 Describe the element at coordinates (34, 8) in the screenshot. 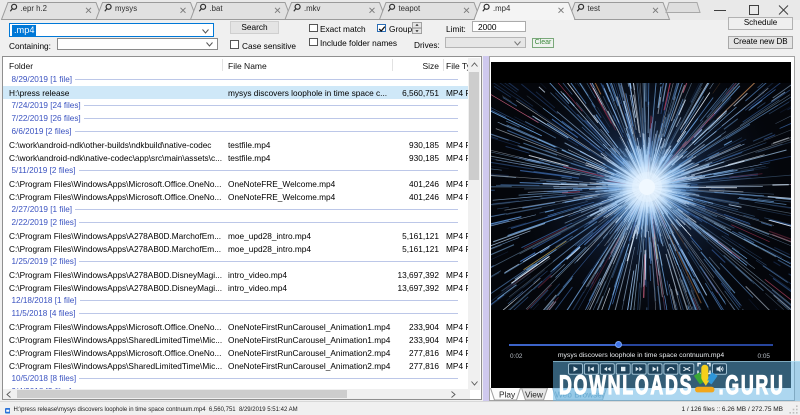

I see `svg-text: .epr h.2` at that location.